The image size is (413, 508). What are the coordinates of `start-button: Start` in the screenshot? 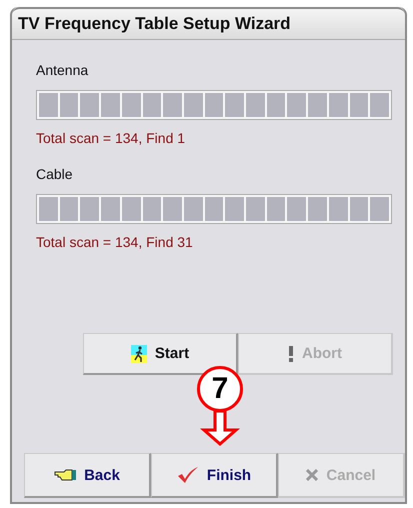 It's located at (160, 354).